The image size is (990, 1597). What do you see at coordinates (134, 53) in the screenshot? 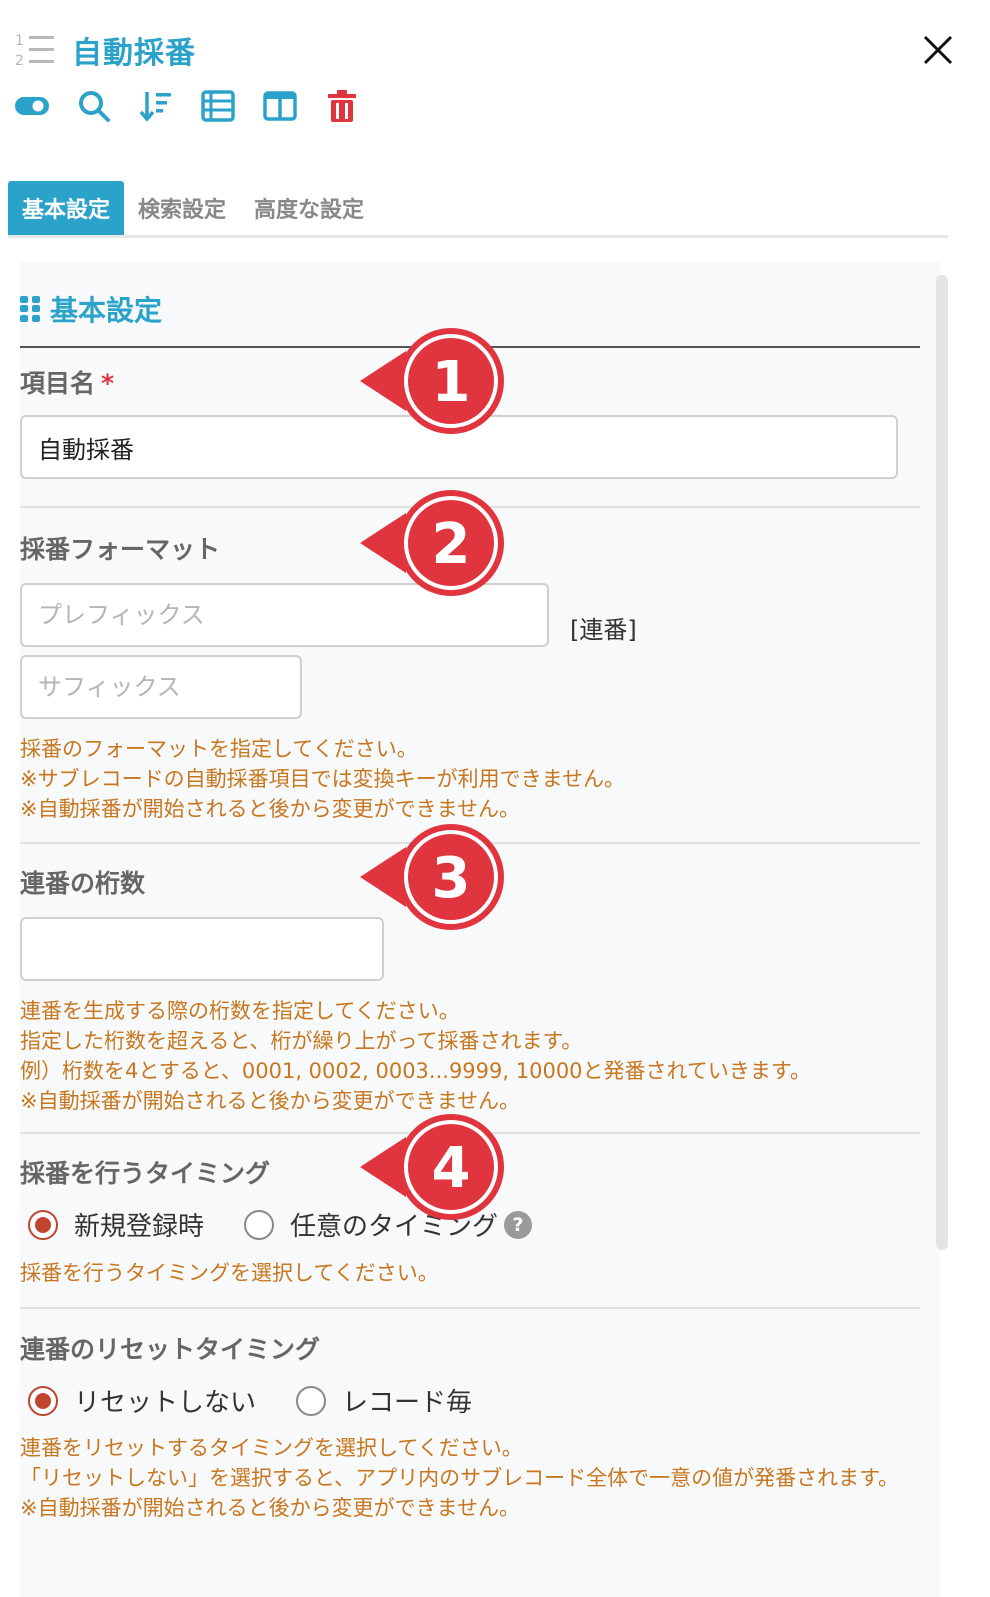
I see `page-title: 自動採番` at bounding box center [134, 53].